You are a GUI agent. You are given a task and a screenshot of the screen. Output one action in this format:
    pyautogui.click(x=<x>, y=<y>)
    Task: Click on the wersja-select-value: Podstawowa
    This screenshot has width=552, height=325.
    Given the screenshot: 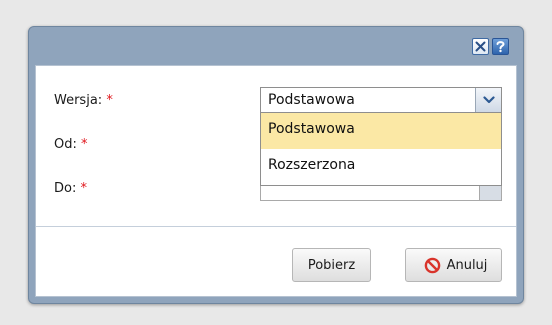 What is the action you would take?
    pyautogui.click(x=311, y=100)
    